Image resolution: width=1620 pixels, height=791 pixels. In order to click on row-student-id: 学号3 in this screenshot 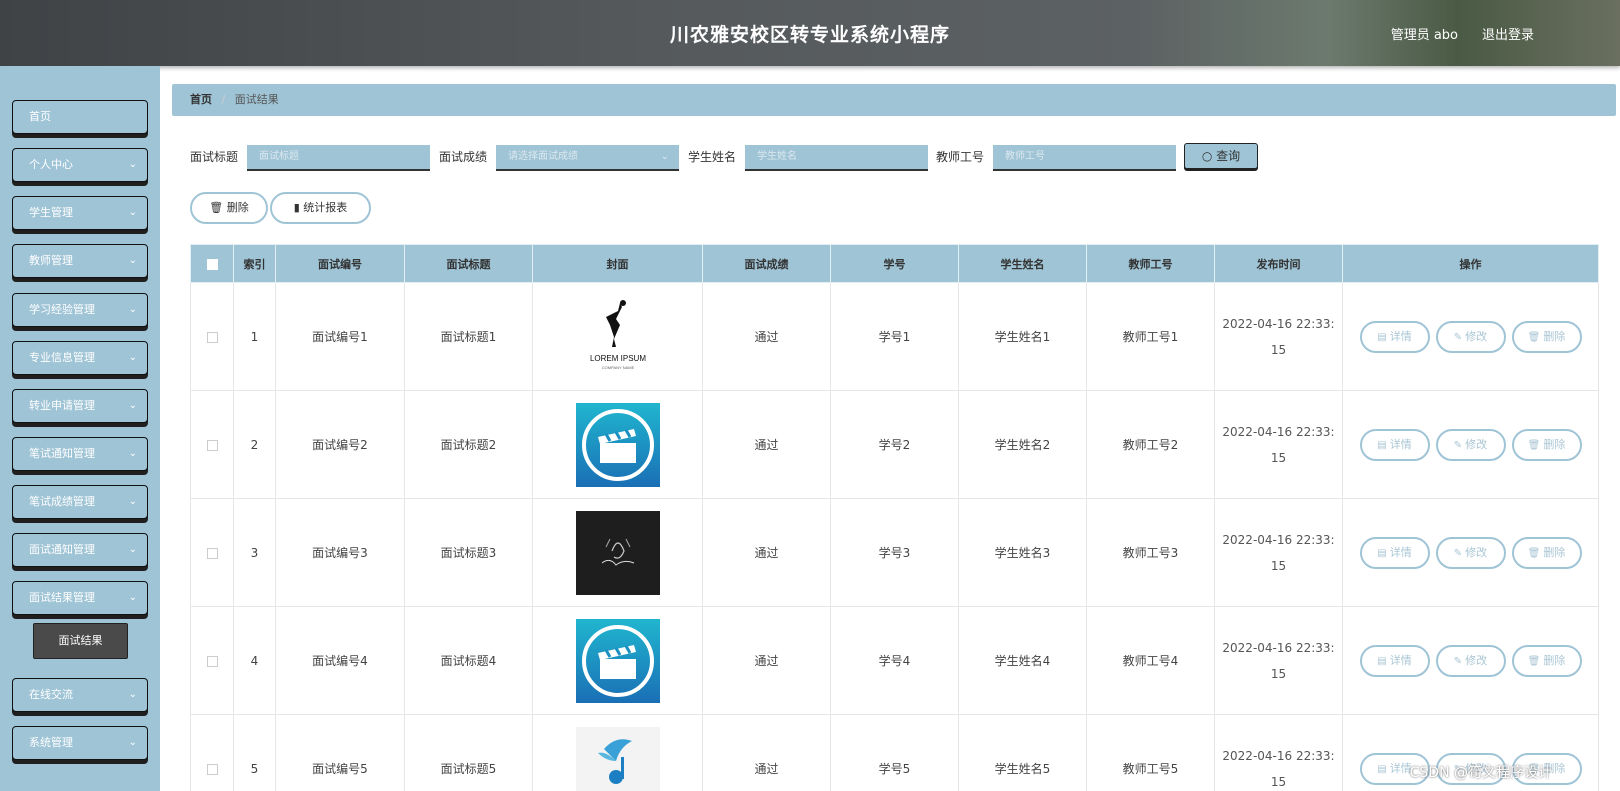, I will do `click(894, 552)`.